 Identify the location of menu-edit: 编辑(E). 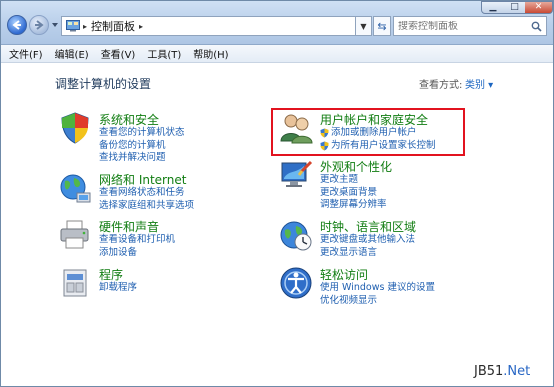
(72, 53).